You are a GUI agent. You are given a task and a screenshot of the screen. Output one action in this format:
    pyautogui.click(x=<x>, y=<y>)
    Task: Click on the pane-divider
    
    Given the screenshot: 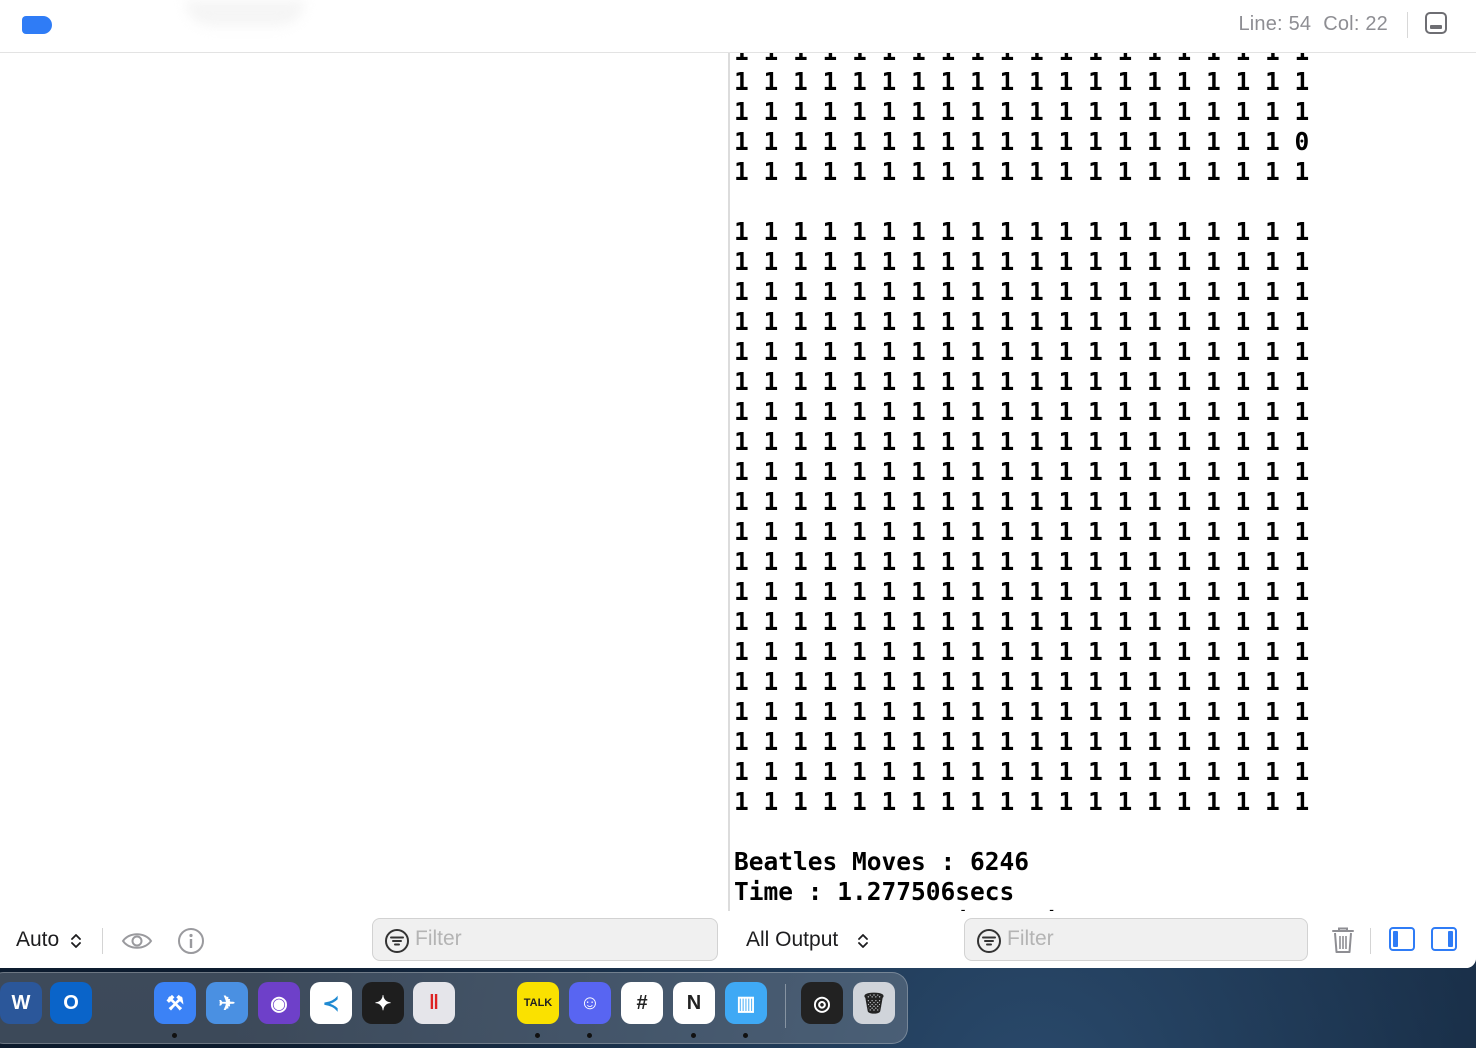 What is the action you would take?
    pyautogui.click(x=729, y=510)
    